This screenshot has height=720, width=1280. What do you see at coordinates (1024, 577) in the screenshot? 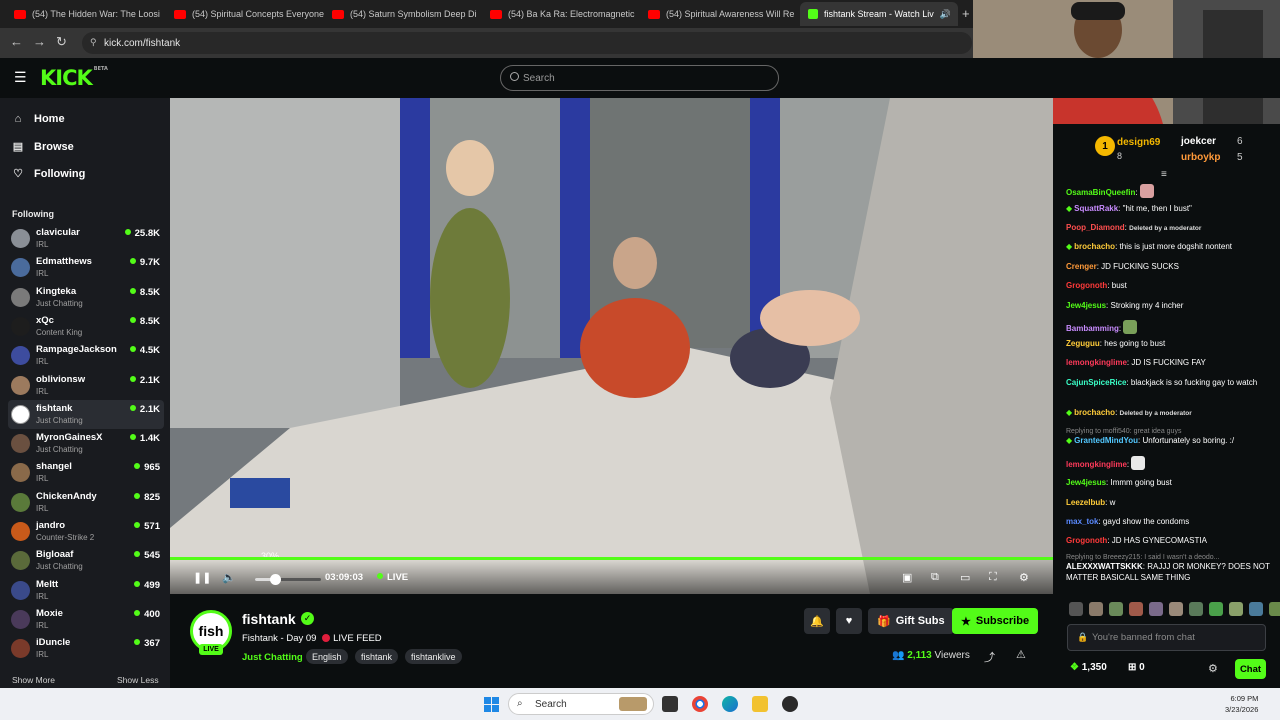
I see `settings-icon: ⚙` at bounding box center [1024, 577].